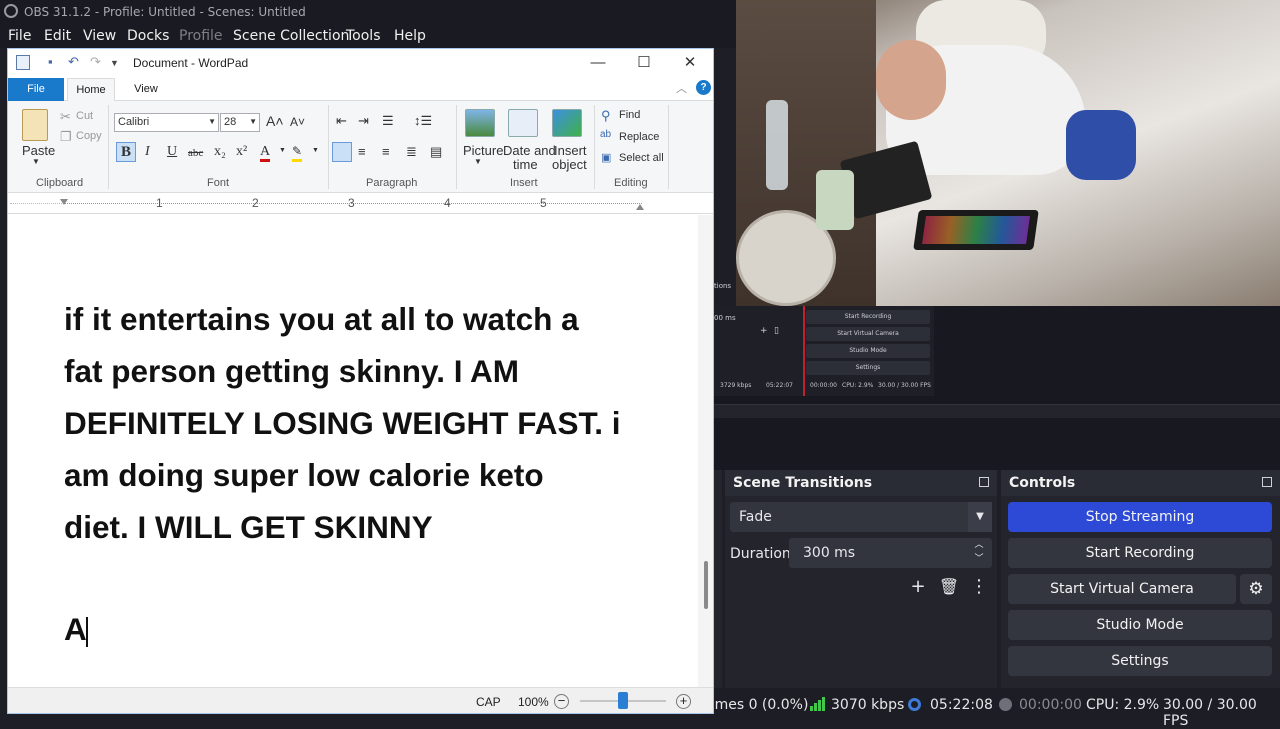 The image size is (1280, 729). Describe the element at coordinates (639, 137) in the screenshot. I see `replace-button: Replace` at that location.